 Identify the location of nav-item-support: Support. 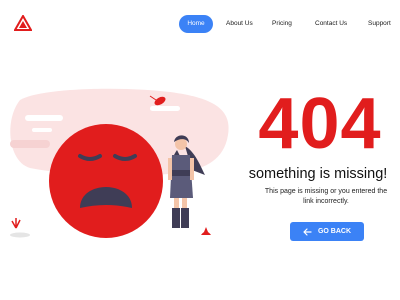
(379, 24).